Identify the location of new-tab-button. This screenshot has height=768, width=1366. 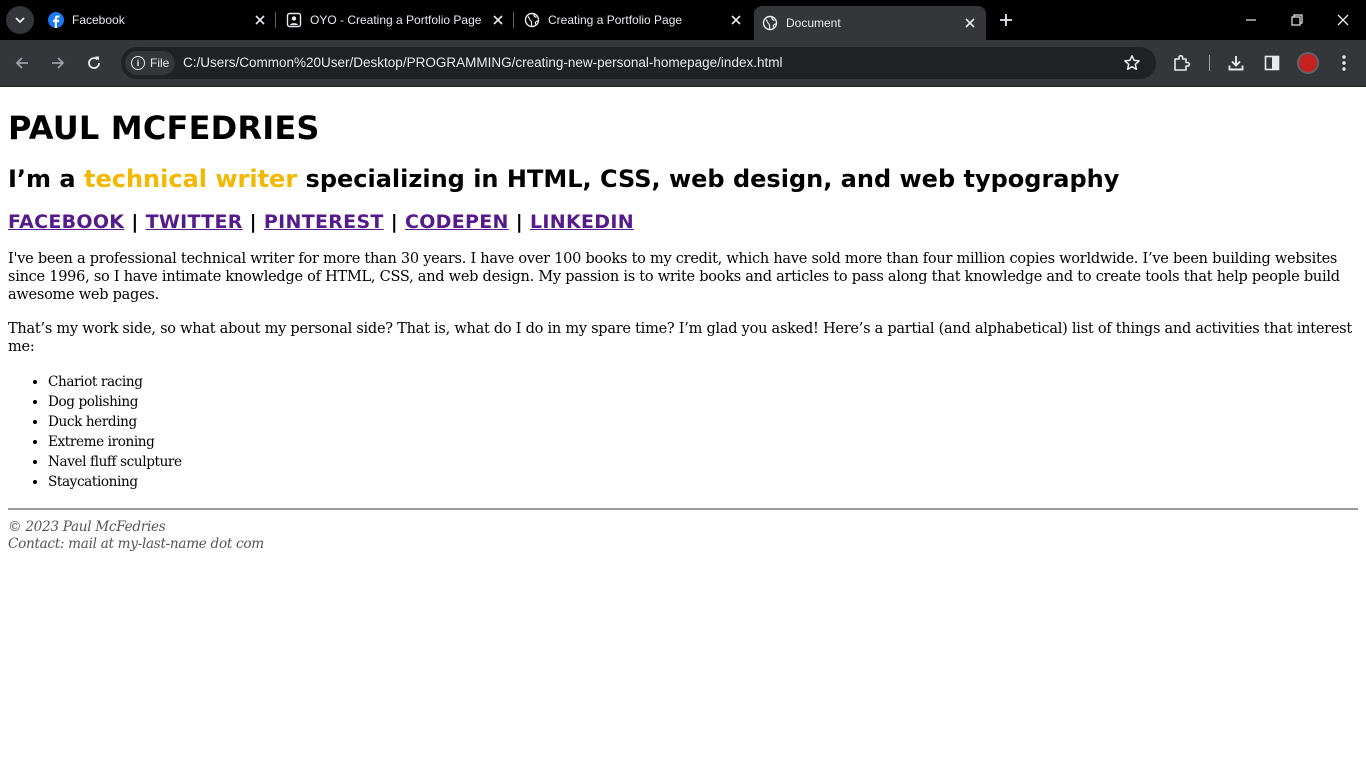
(1006, 20).